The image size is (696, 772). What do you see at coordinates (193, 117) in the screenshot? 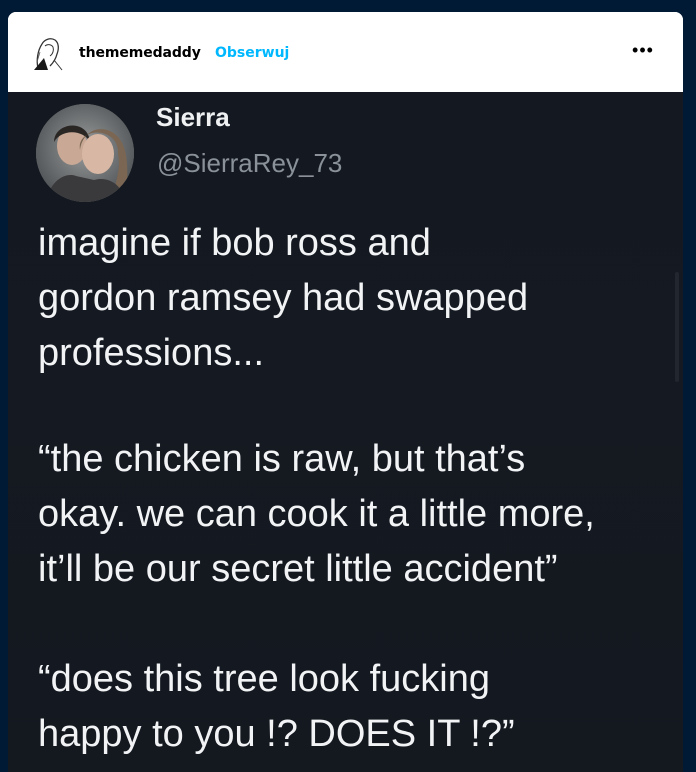
I see `tweet-display-name: Sierra` at bounding box center [193, 117].